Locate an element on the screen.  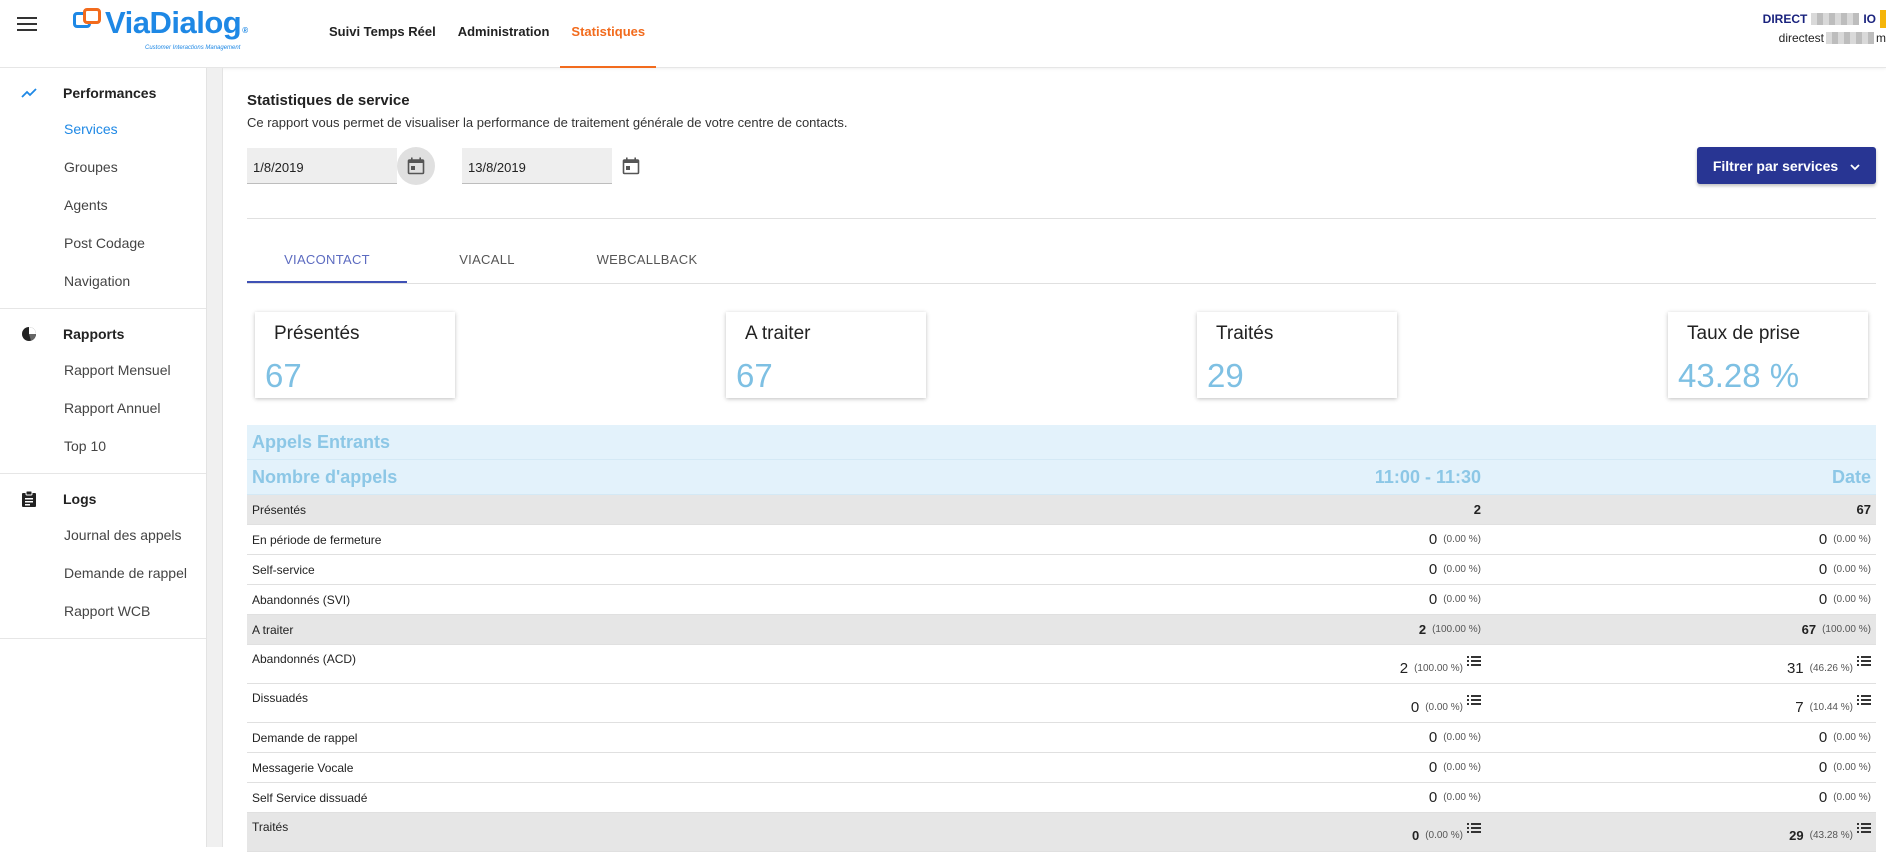
slot-cell: 2 is located at coordinates (1286, 509).